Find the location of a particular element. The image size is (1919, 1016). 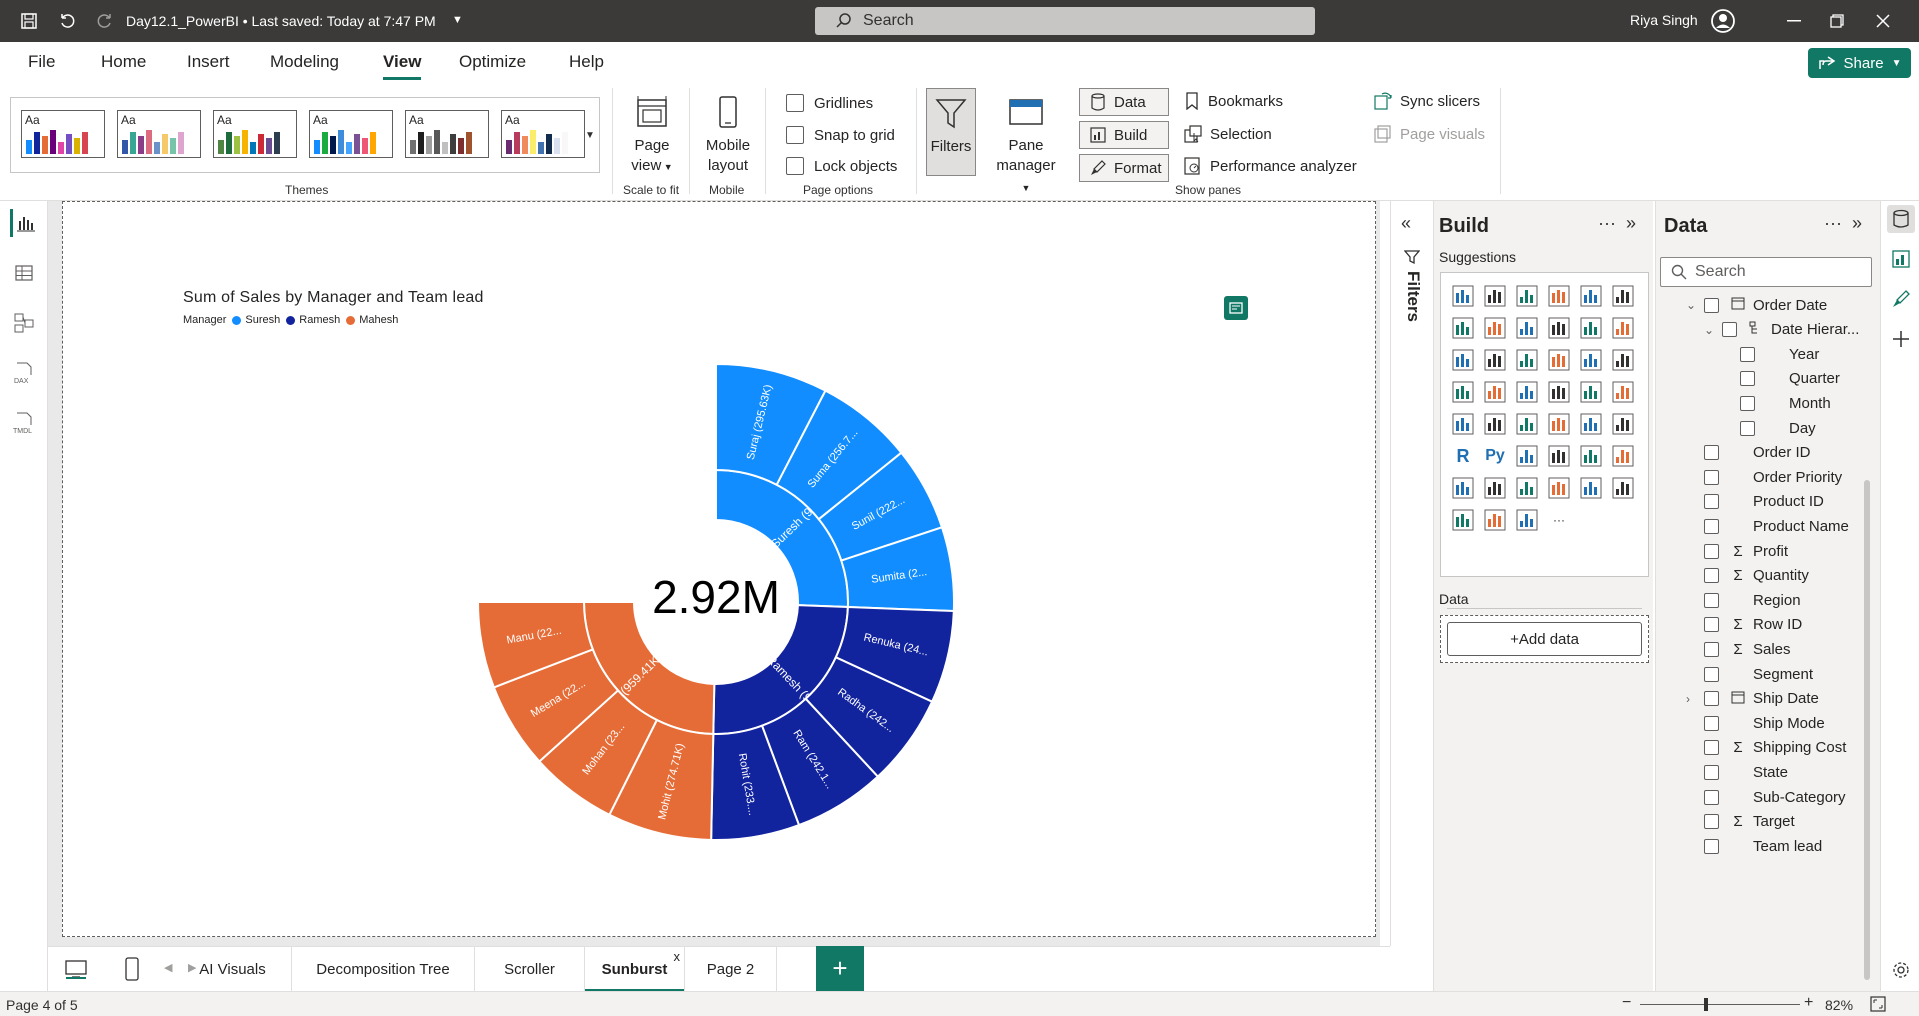

ribbon-visual-icon is located at coordinates (1463, 360).